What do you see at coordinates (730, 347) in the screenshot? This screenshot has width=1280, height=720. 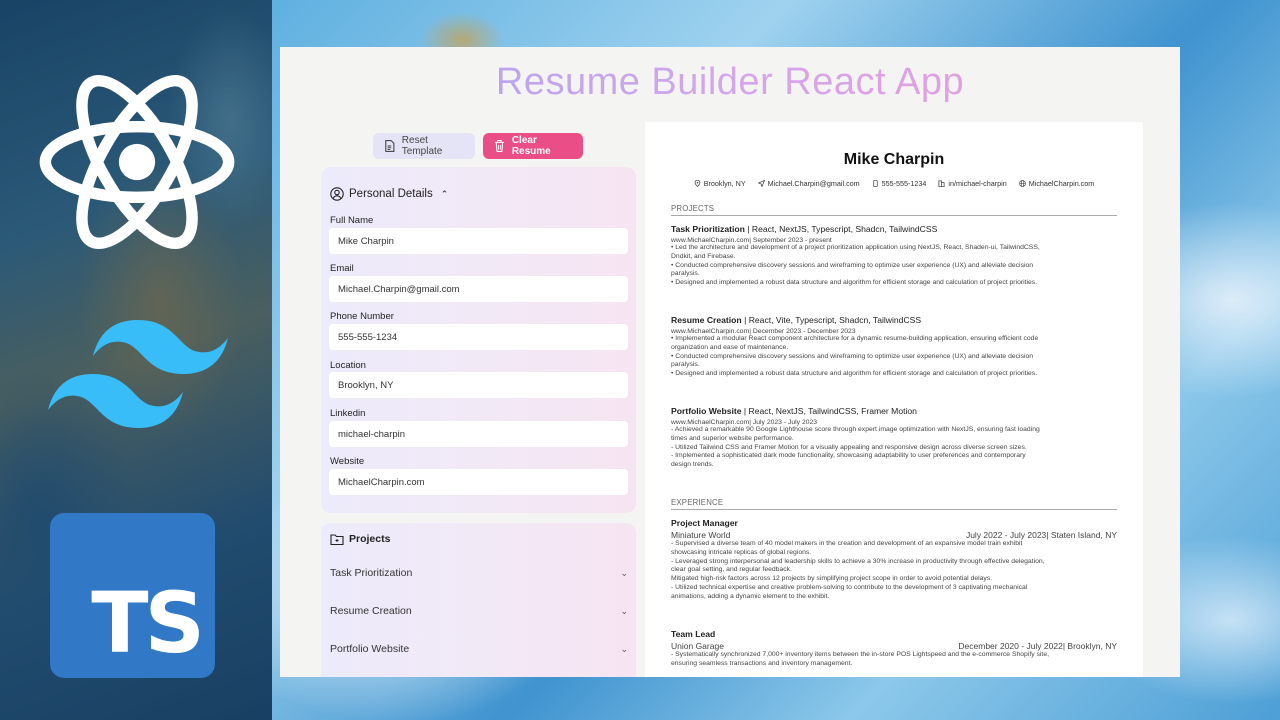 I see `project-bullet: organization and ease of maintenance.` at bounding box center [730, 347].